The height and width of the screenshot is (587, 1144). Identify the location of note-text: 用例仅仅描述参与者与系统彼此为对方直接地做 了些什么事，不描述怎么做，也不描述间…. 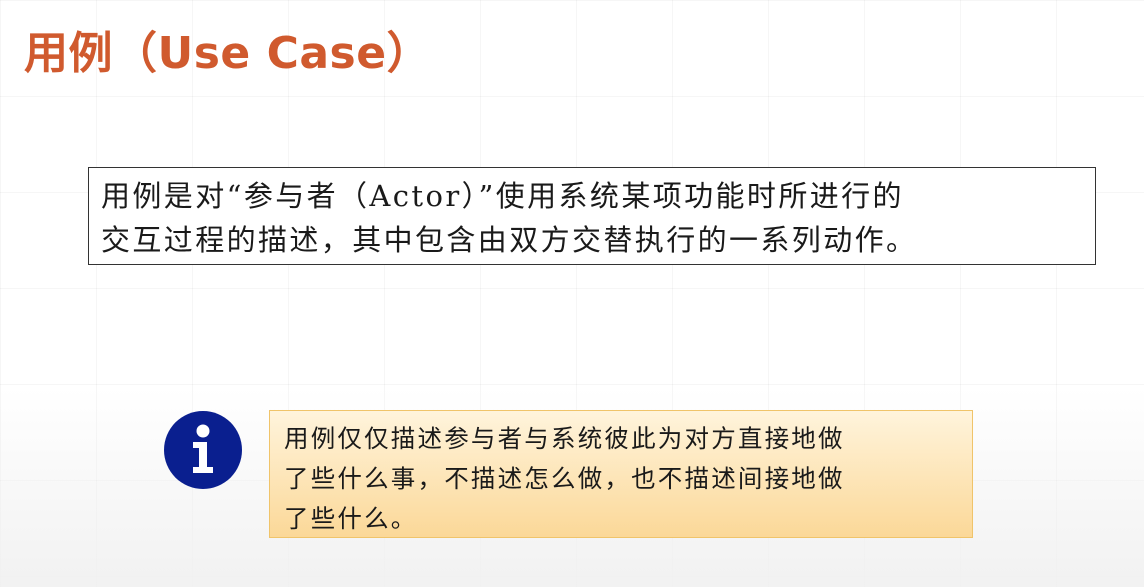
(564, 478).